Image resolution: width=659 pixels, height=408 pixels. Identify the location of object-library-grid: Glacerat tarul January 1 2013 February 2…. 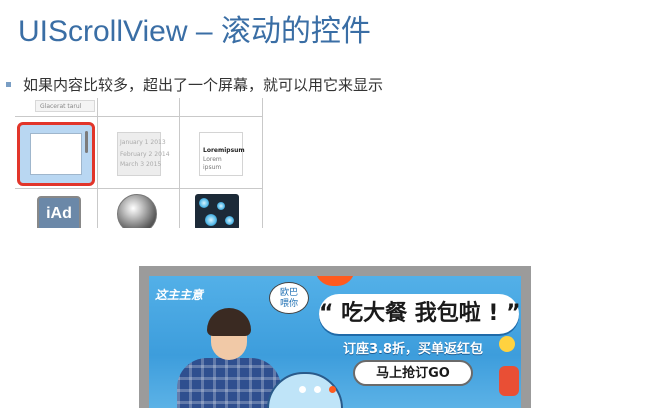
(139, 163).